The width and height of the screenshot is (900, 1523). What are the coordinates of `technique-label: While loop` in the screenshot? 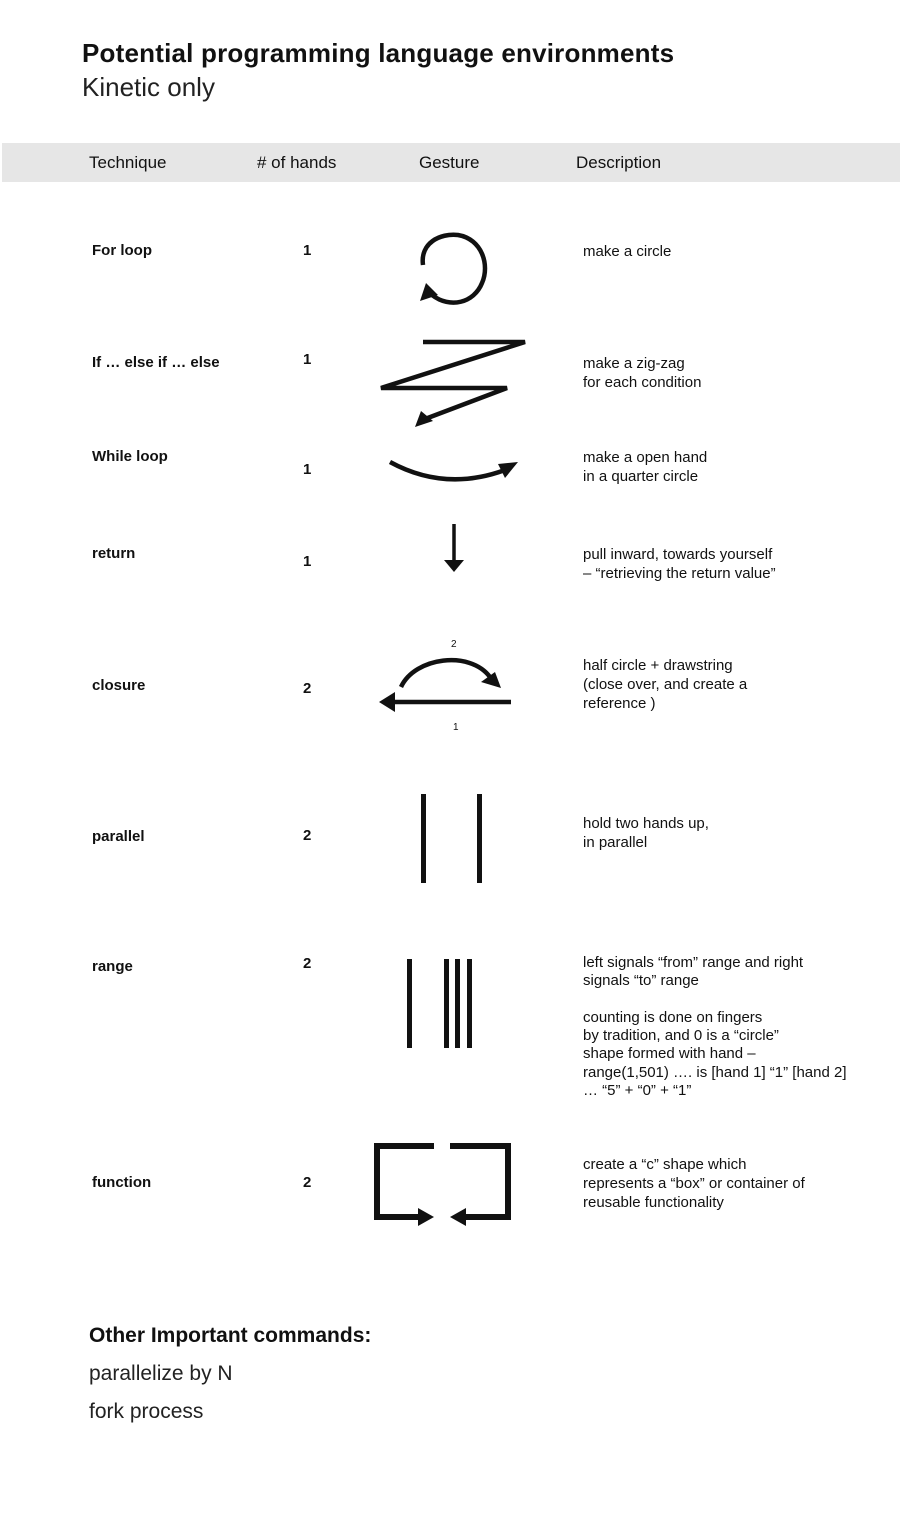 It's located at (130, 456).